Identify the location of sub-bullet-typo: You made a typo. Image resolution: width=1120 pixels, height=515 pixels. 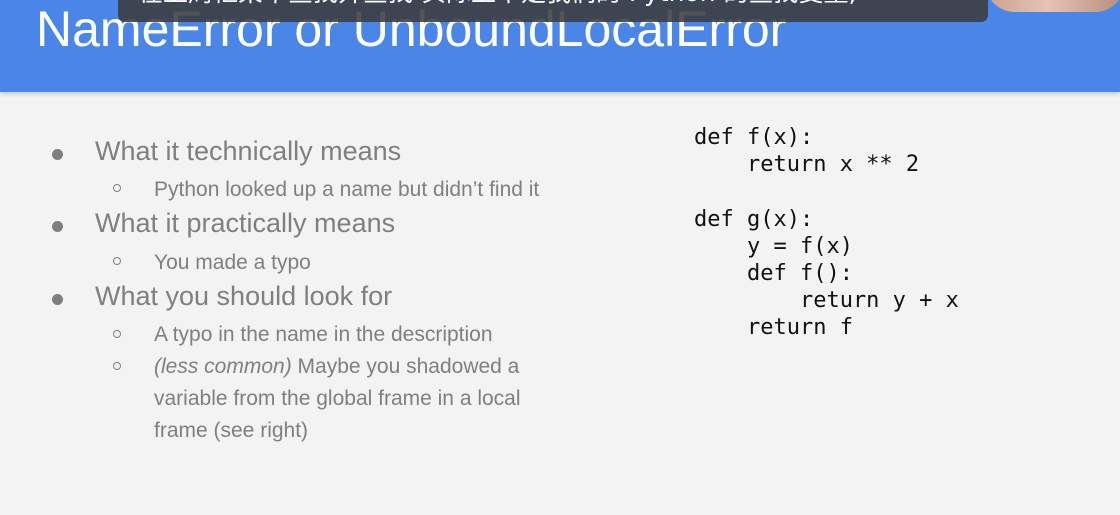
(232, 262).